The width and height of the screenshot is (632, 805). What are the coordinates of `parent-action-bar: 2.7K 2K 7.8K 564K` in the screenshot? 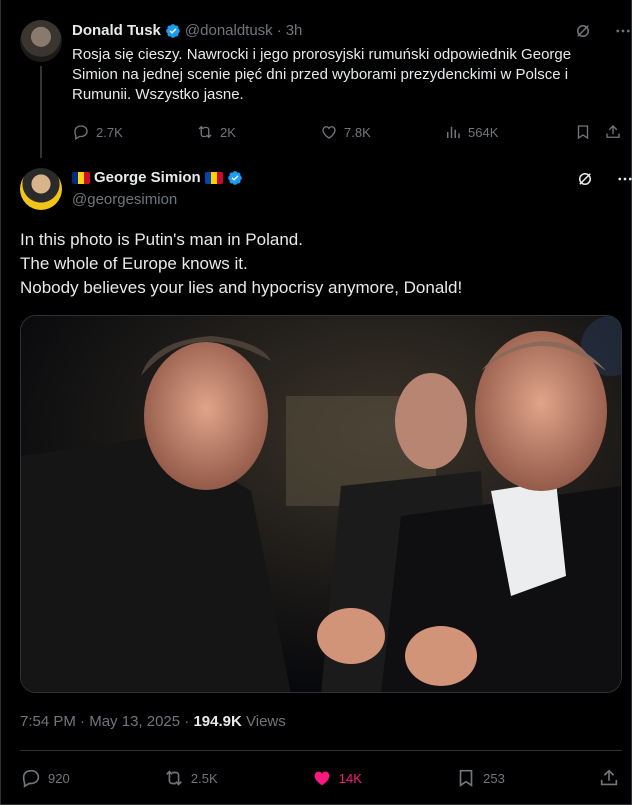 It's located at (347, 132).